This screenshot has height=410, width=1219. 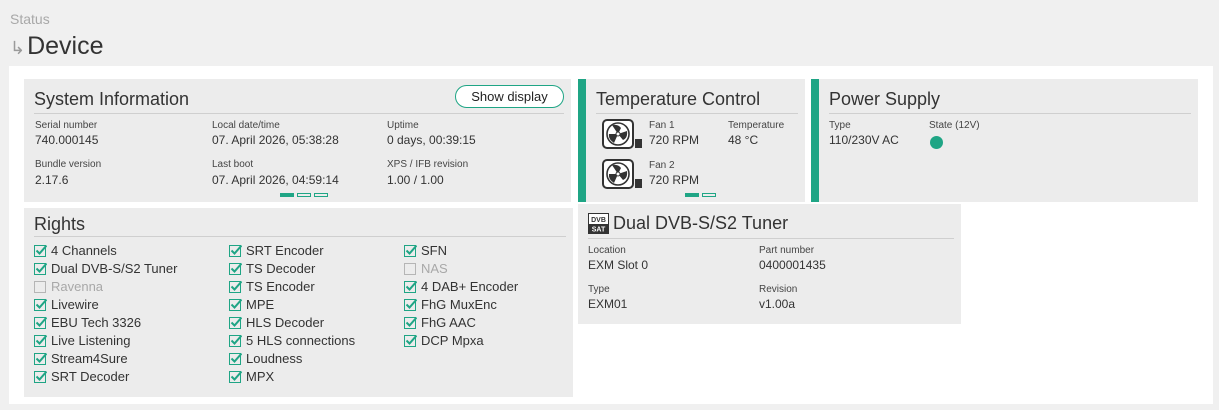 What do you see at coordinates (66, 304) in the screenshot?
I see `rights-item: Livewire` at bounding box center [66, 304].